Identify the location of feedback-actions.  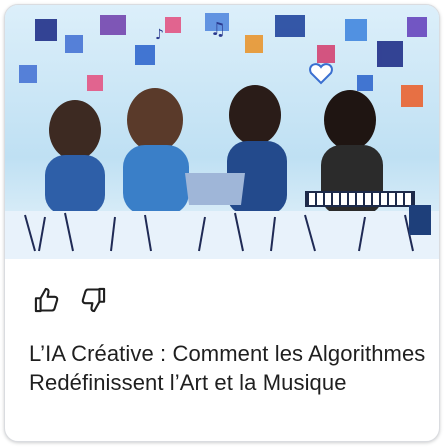
(70, 300).